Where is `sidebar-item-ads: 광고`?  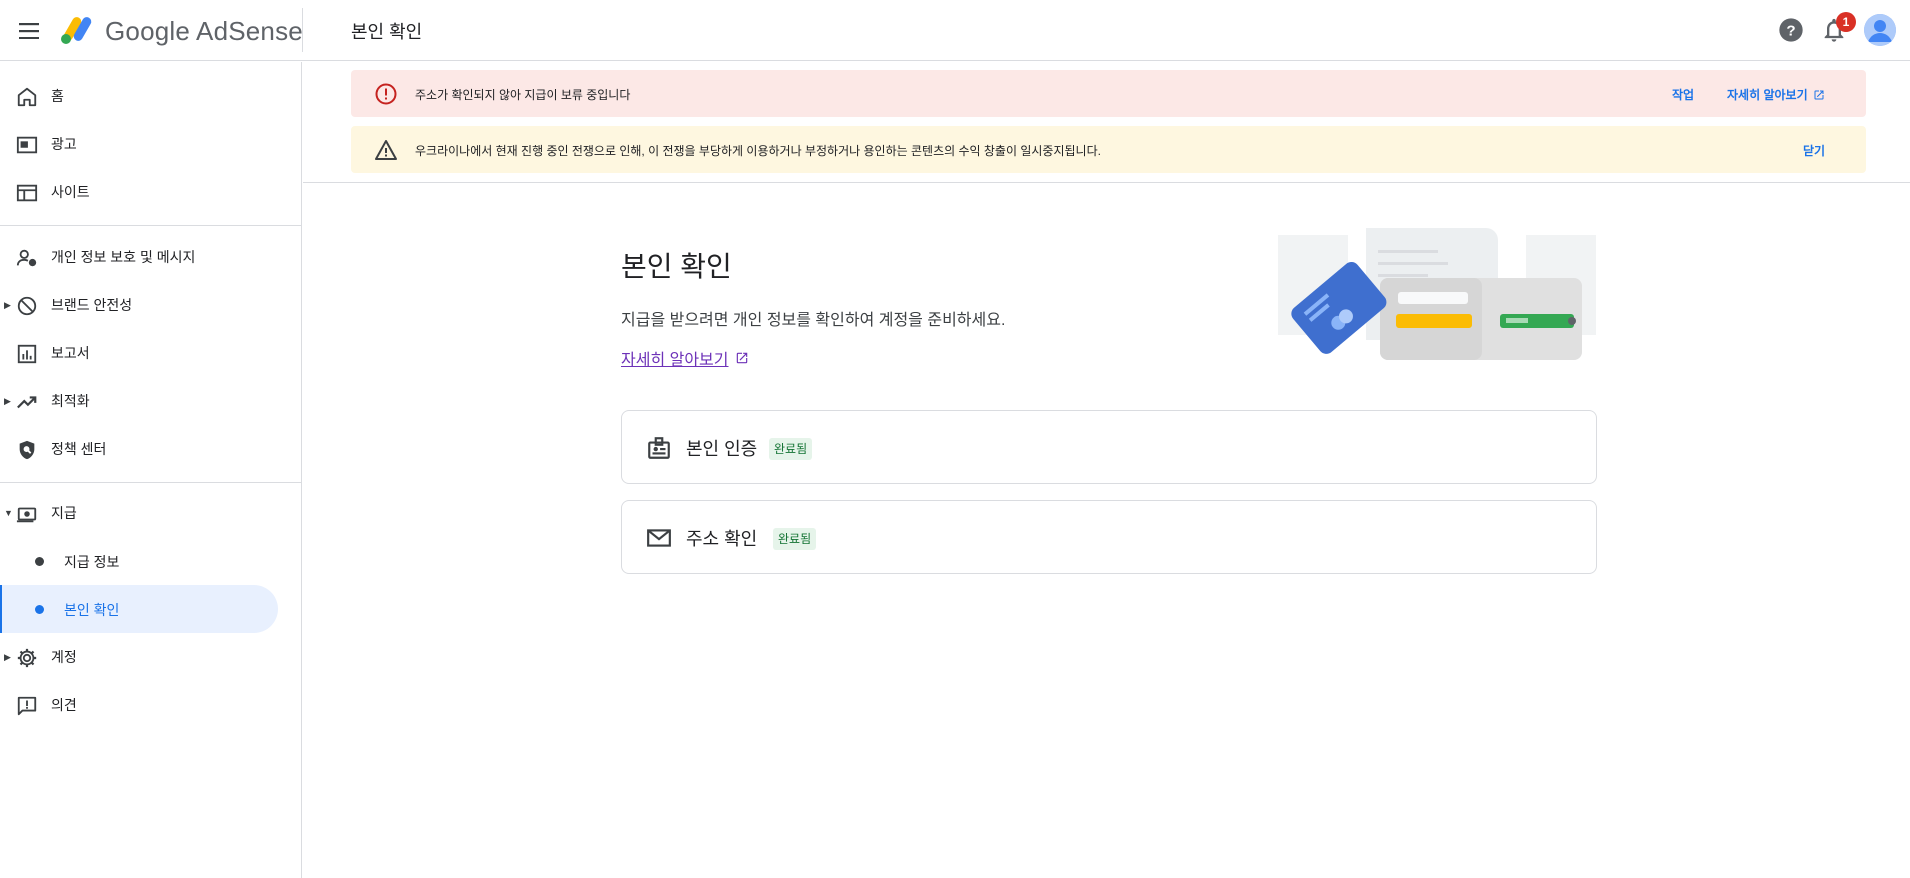
sidebar-item-ads: 광고 is located at coordinates (139, 144).